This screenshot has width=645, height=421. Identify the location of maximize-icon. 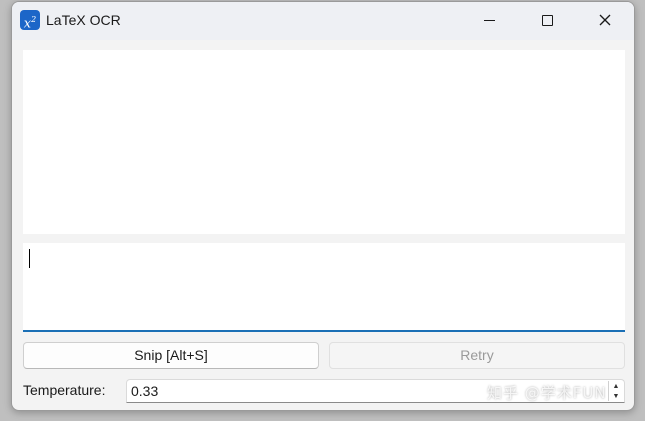
(547, 20).